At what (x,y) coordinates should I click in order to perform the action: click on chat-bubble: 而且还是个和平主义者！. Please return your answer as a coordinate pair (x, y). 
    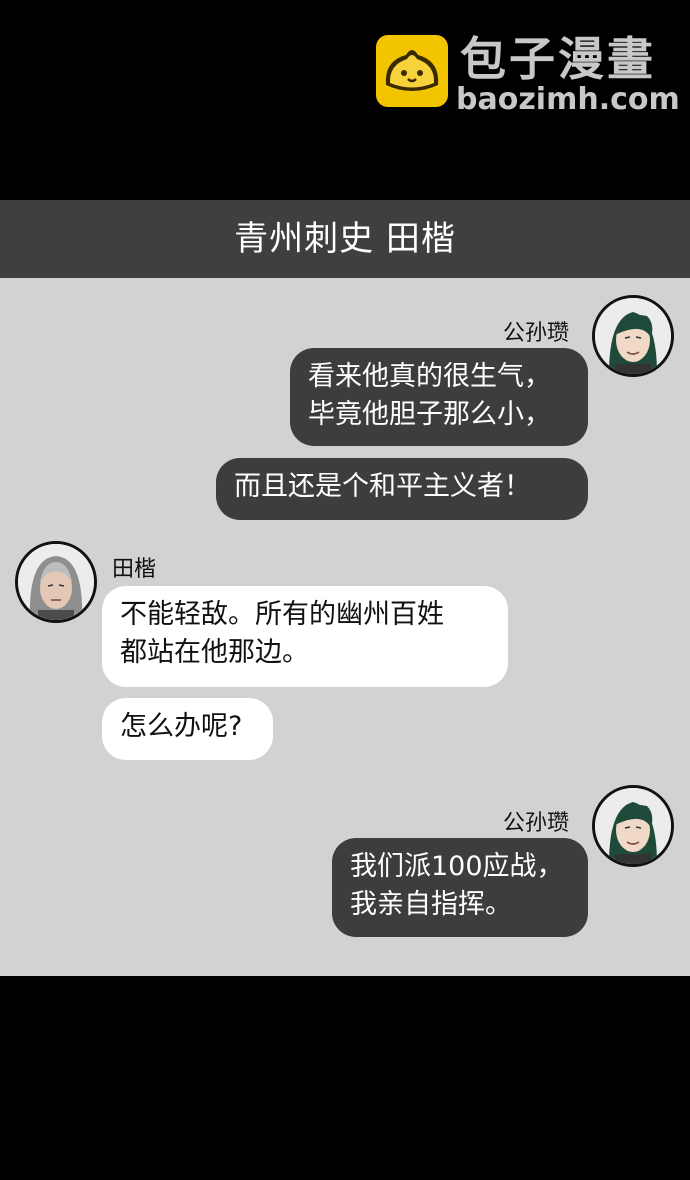
    Looking at the image, I should click on (402, 489).